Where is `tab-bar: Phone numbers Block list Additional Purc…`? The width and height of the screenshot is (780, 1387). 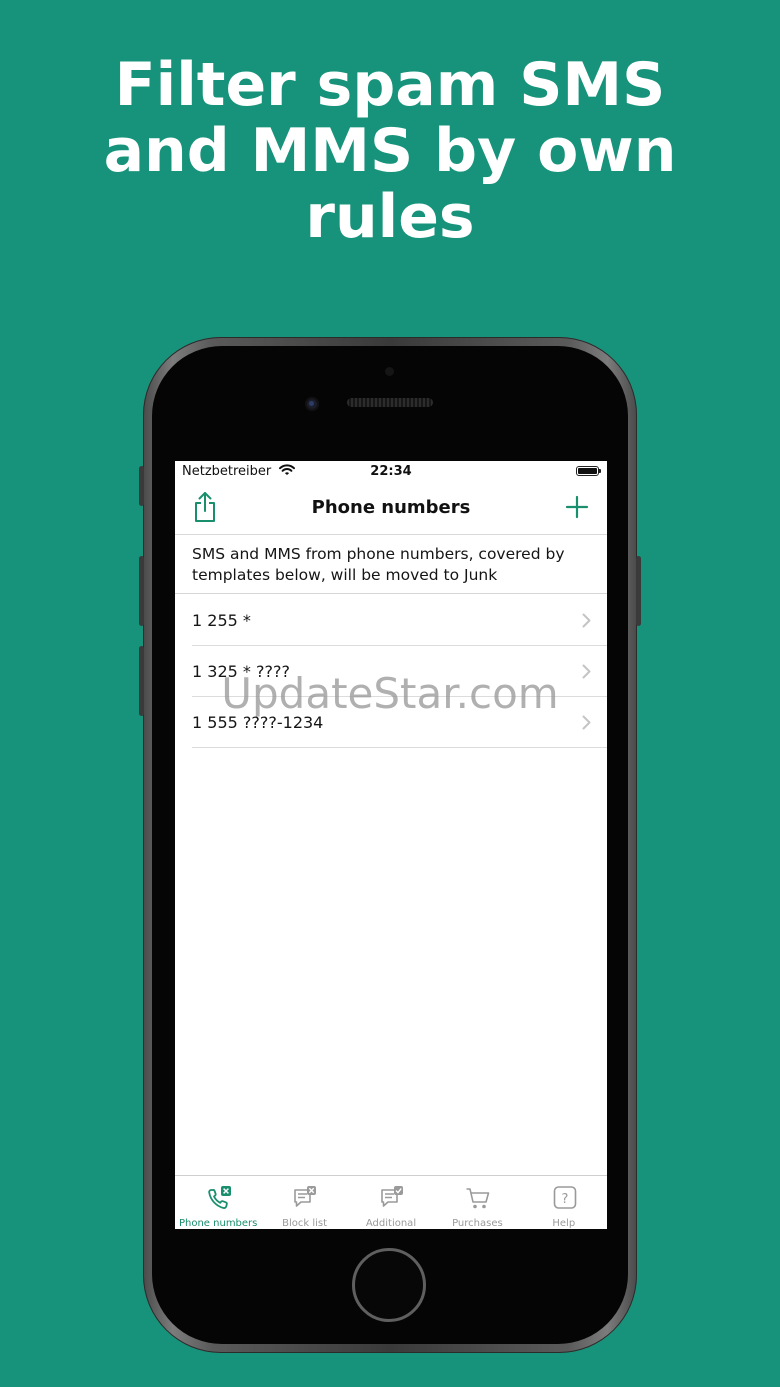 tab-bar: Phone numbers Block list Additional Purc… is located at coordinates (391, 1202).